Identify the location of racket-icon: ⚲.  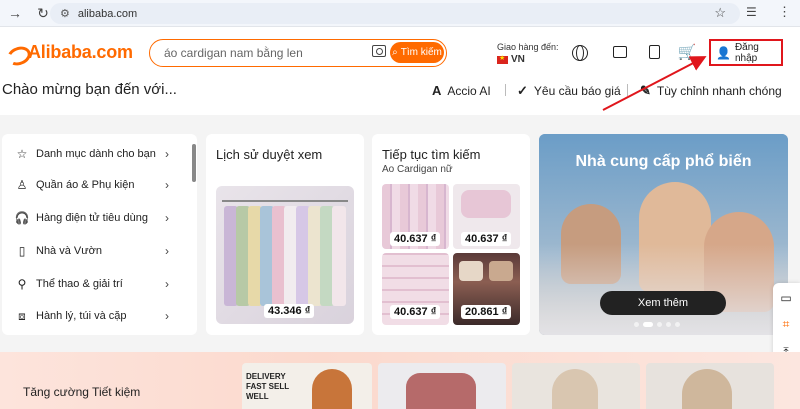
(22, 284).